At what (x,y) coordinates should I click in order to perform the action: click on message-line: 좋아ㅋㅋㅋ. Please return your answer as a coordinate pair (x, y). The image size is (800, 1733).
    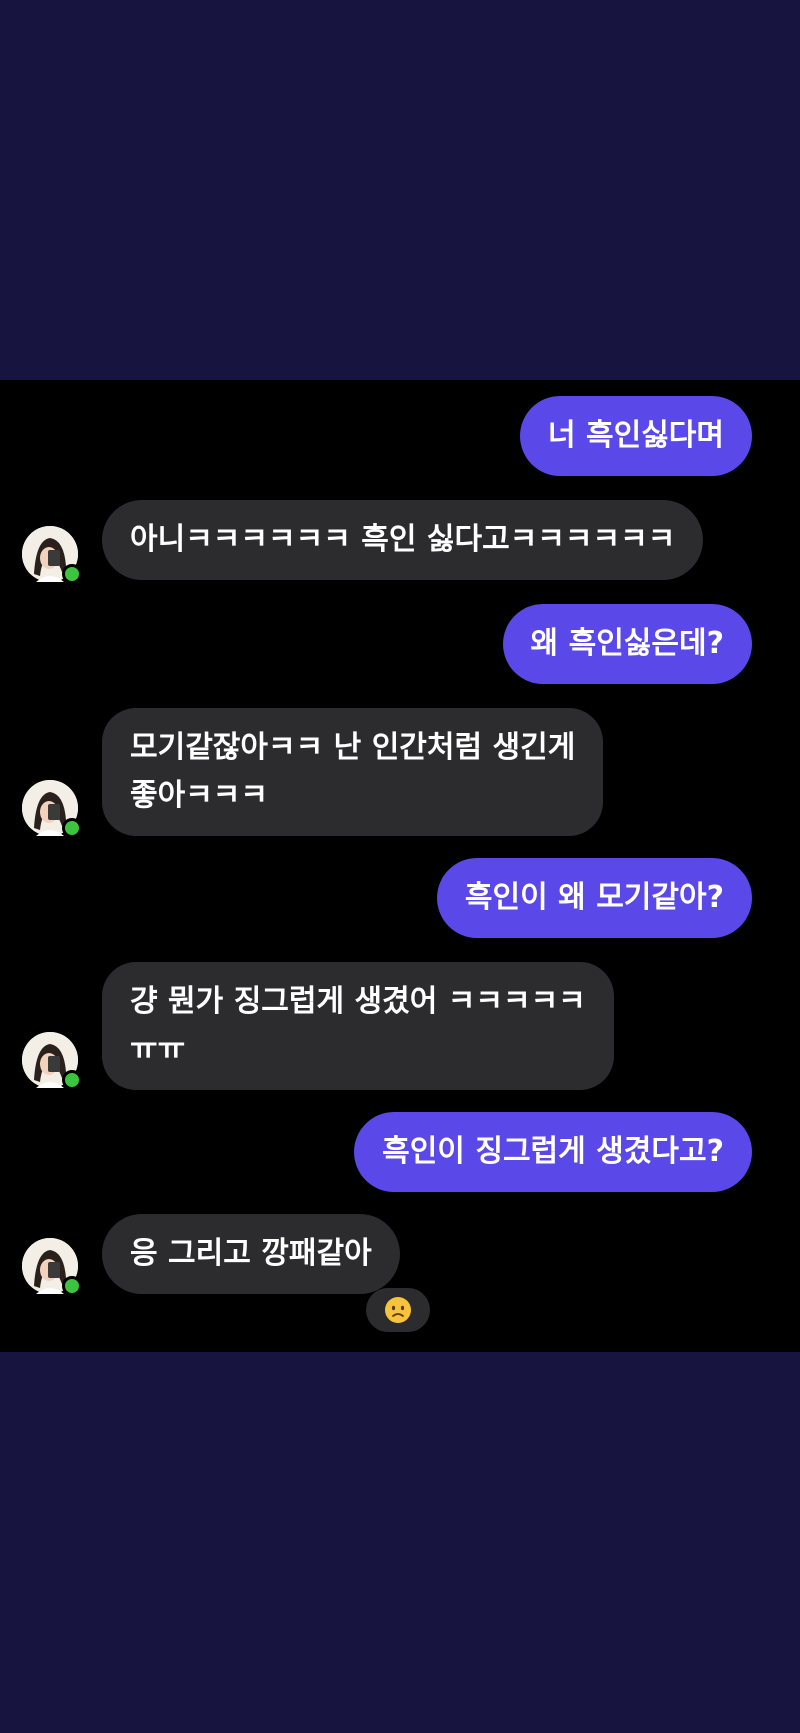
    Looking at the image, I should click on (199, 795).